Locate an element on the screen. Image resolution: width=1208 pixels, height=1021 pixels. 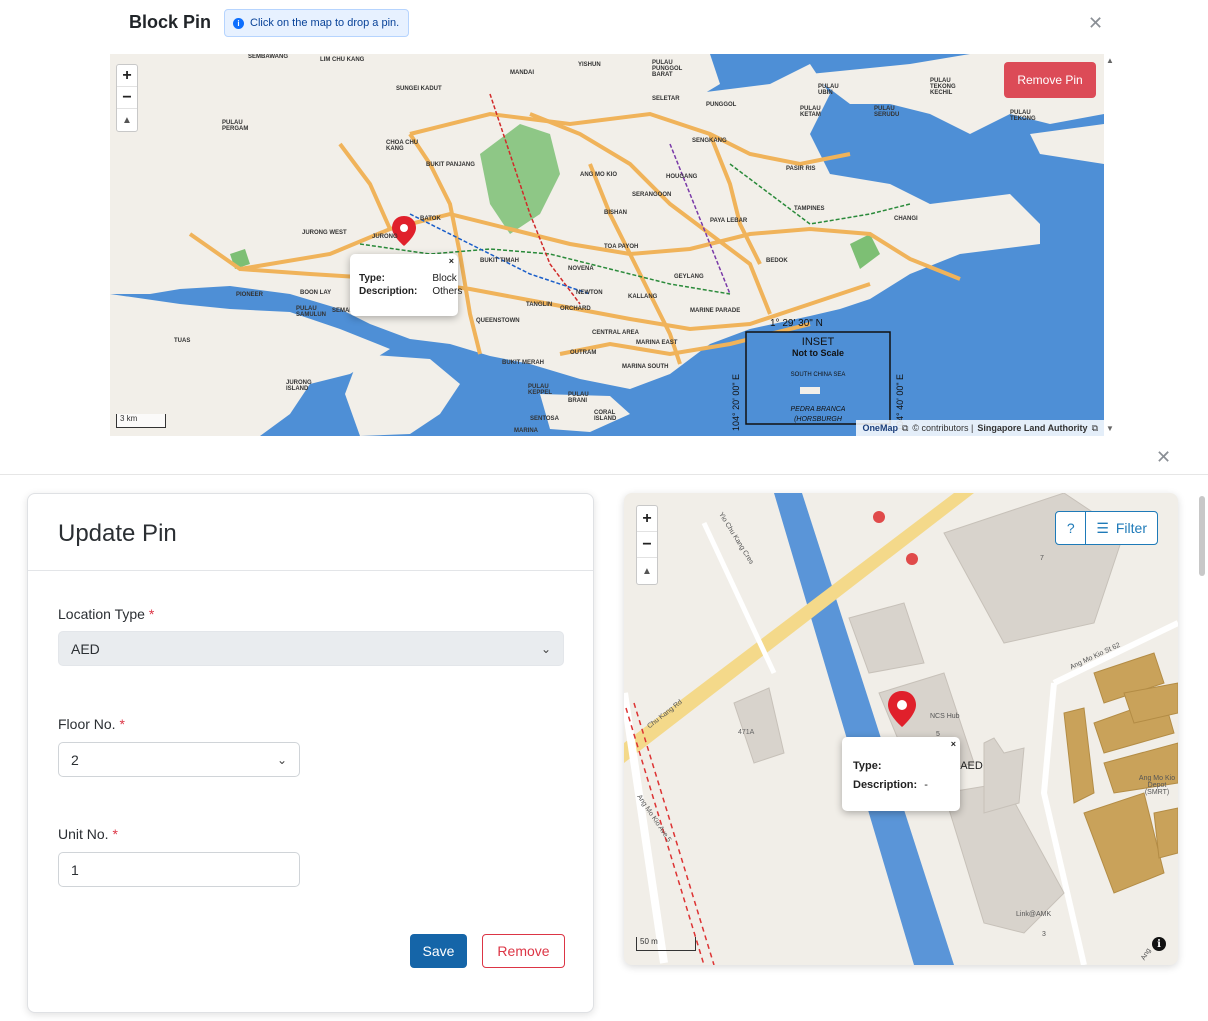
scroll-down-icon: ▼ is located at coordinates (1110, 428).